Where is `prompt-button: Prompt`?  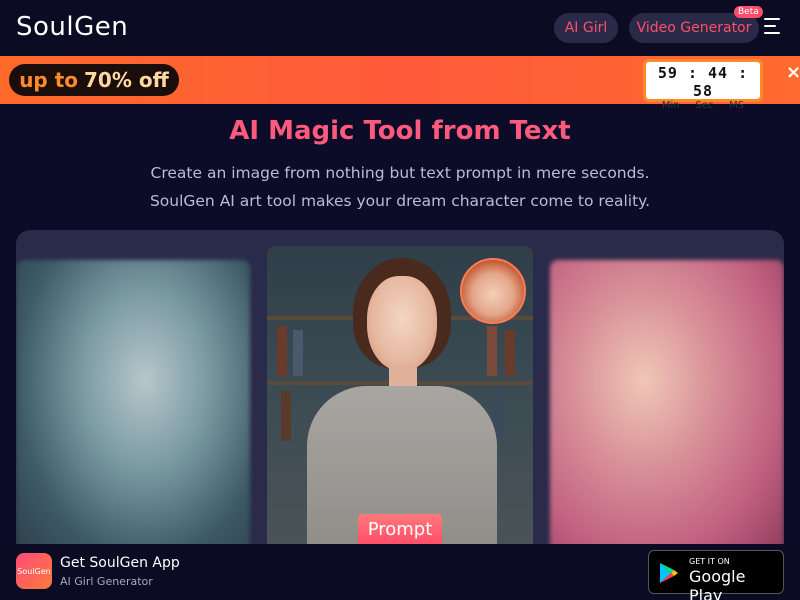
prompt-button: Prompt is located at coordinates (400, 529).